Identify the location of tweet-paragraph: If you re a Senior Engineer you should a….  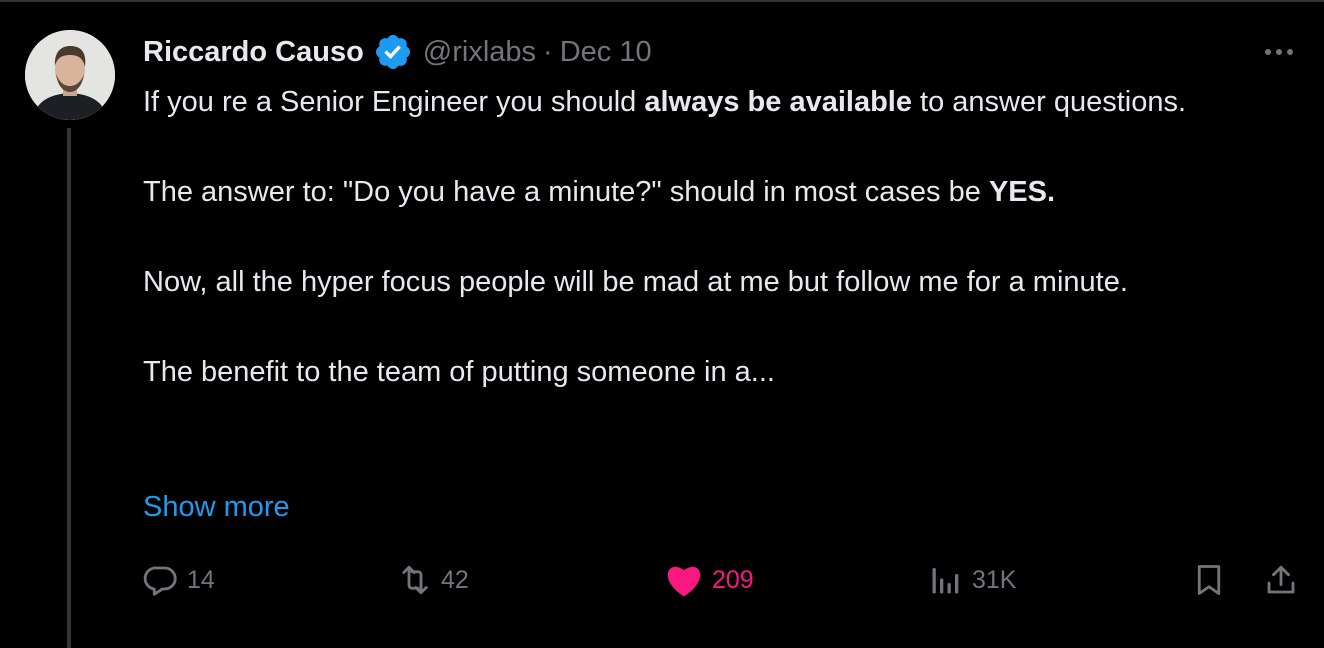
(665, 102).